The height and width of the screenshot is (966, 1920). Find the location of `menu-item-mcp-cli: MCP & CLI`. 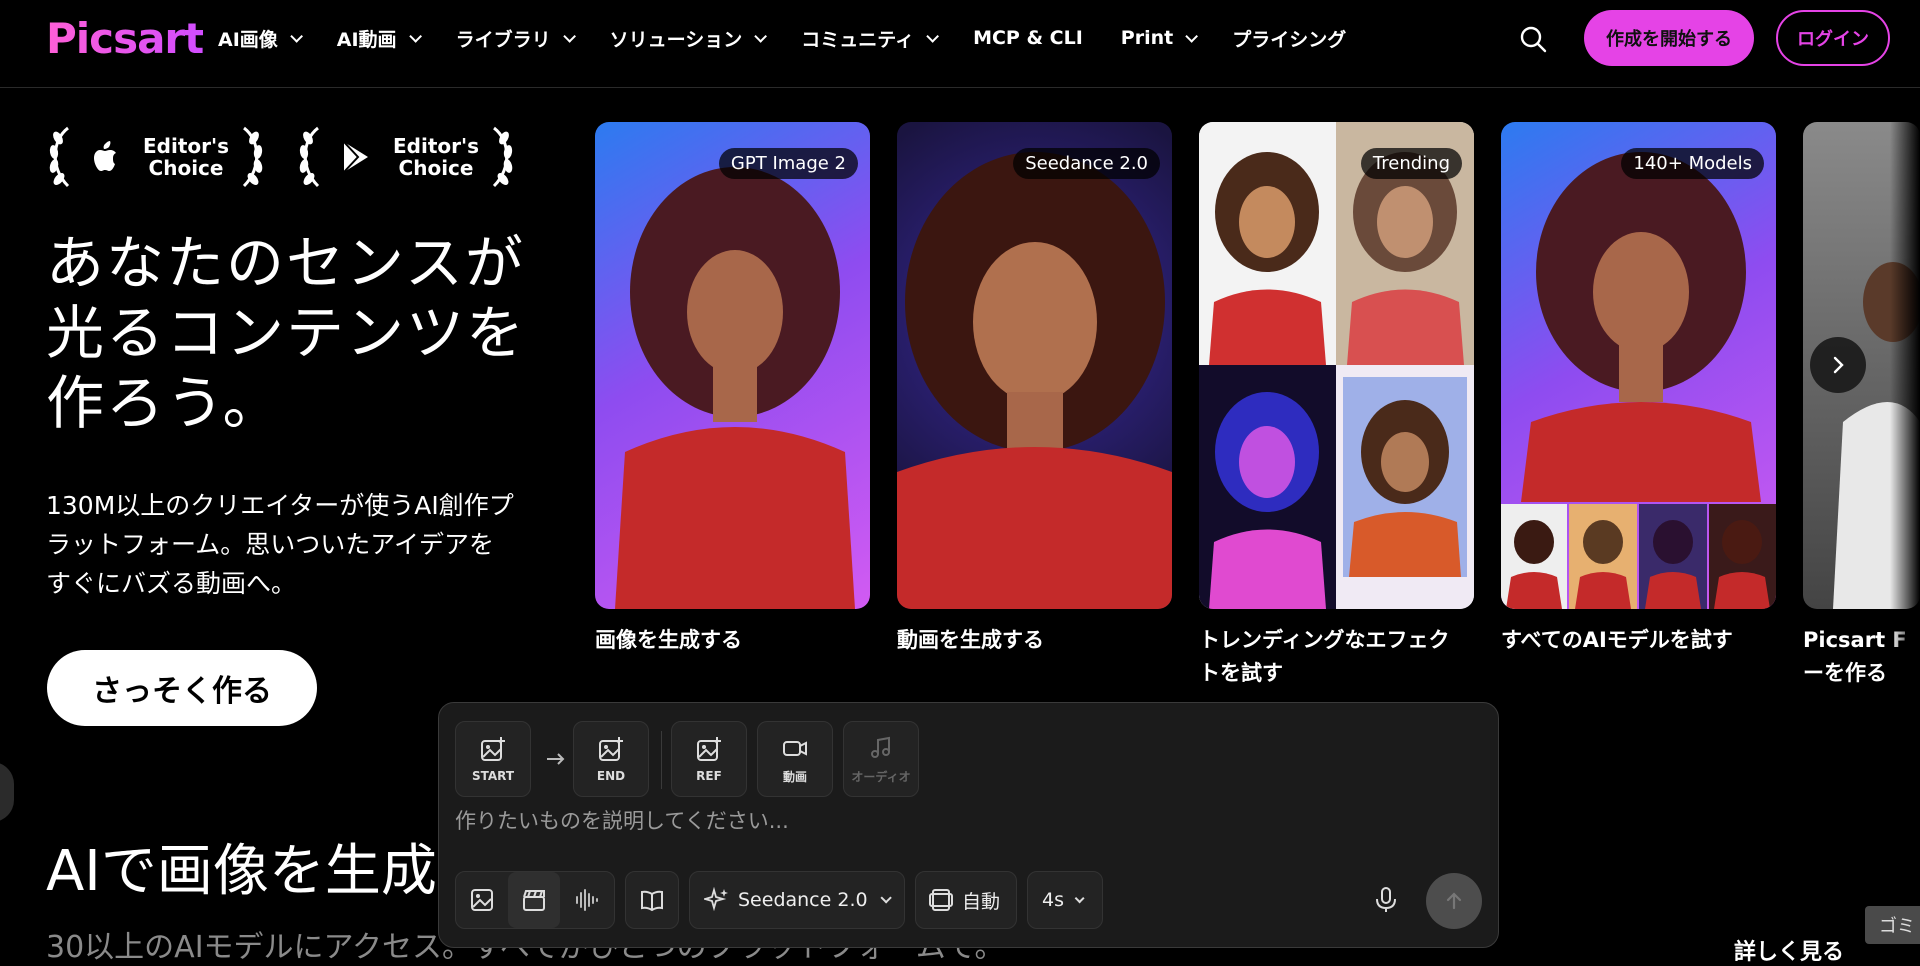

menu-item-mcp-cli: MCP & CLI is located at coordinates (1028, 38).